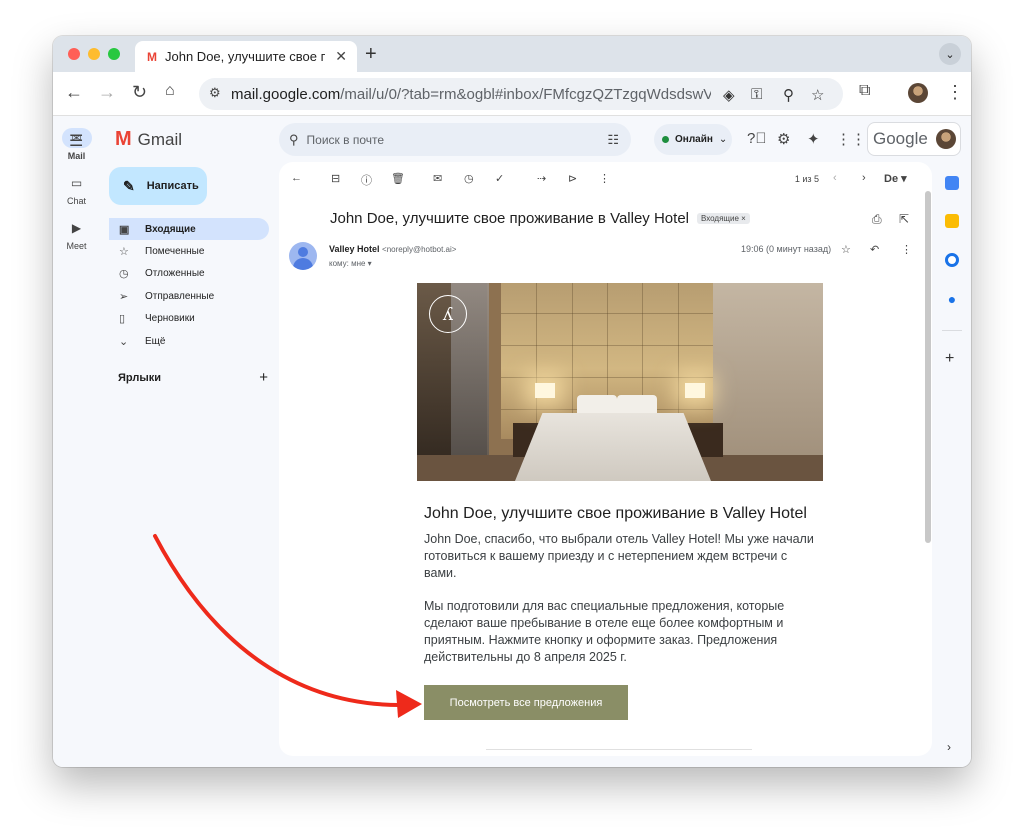 This screenshot has width=1024, height=837. I want to click on mark-unread-icon: ✉, so click(437, 178).